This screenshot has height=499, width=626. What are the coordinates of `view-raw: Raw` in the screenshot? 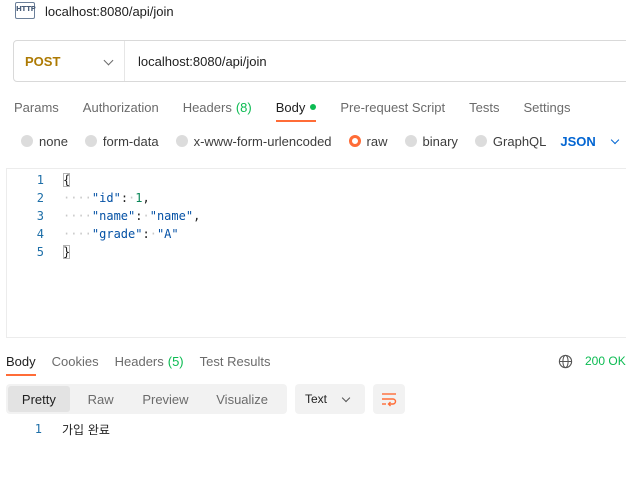 It's located at (101, 399).